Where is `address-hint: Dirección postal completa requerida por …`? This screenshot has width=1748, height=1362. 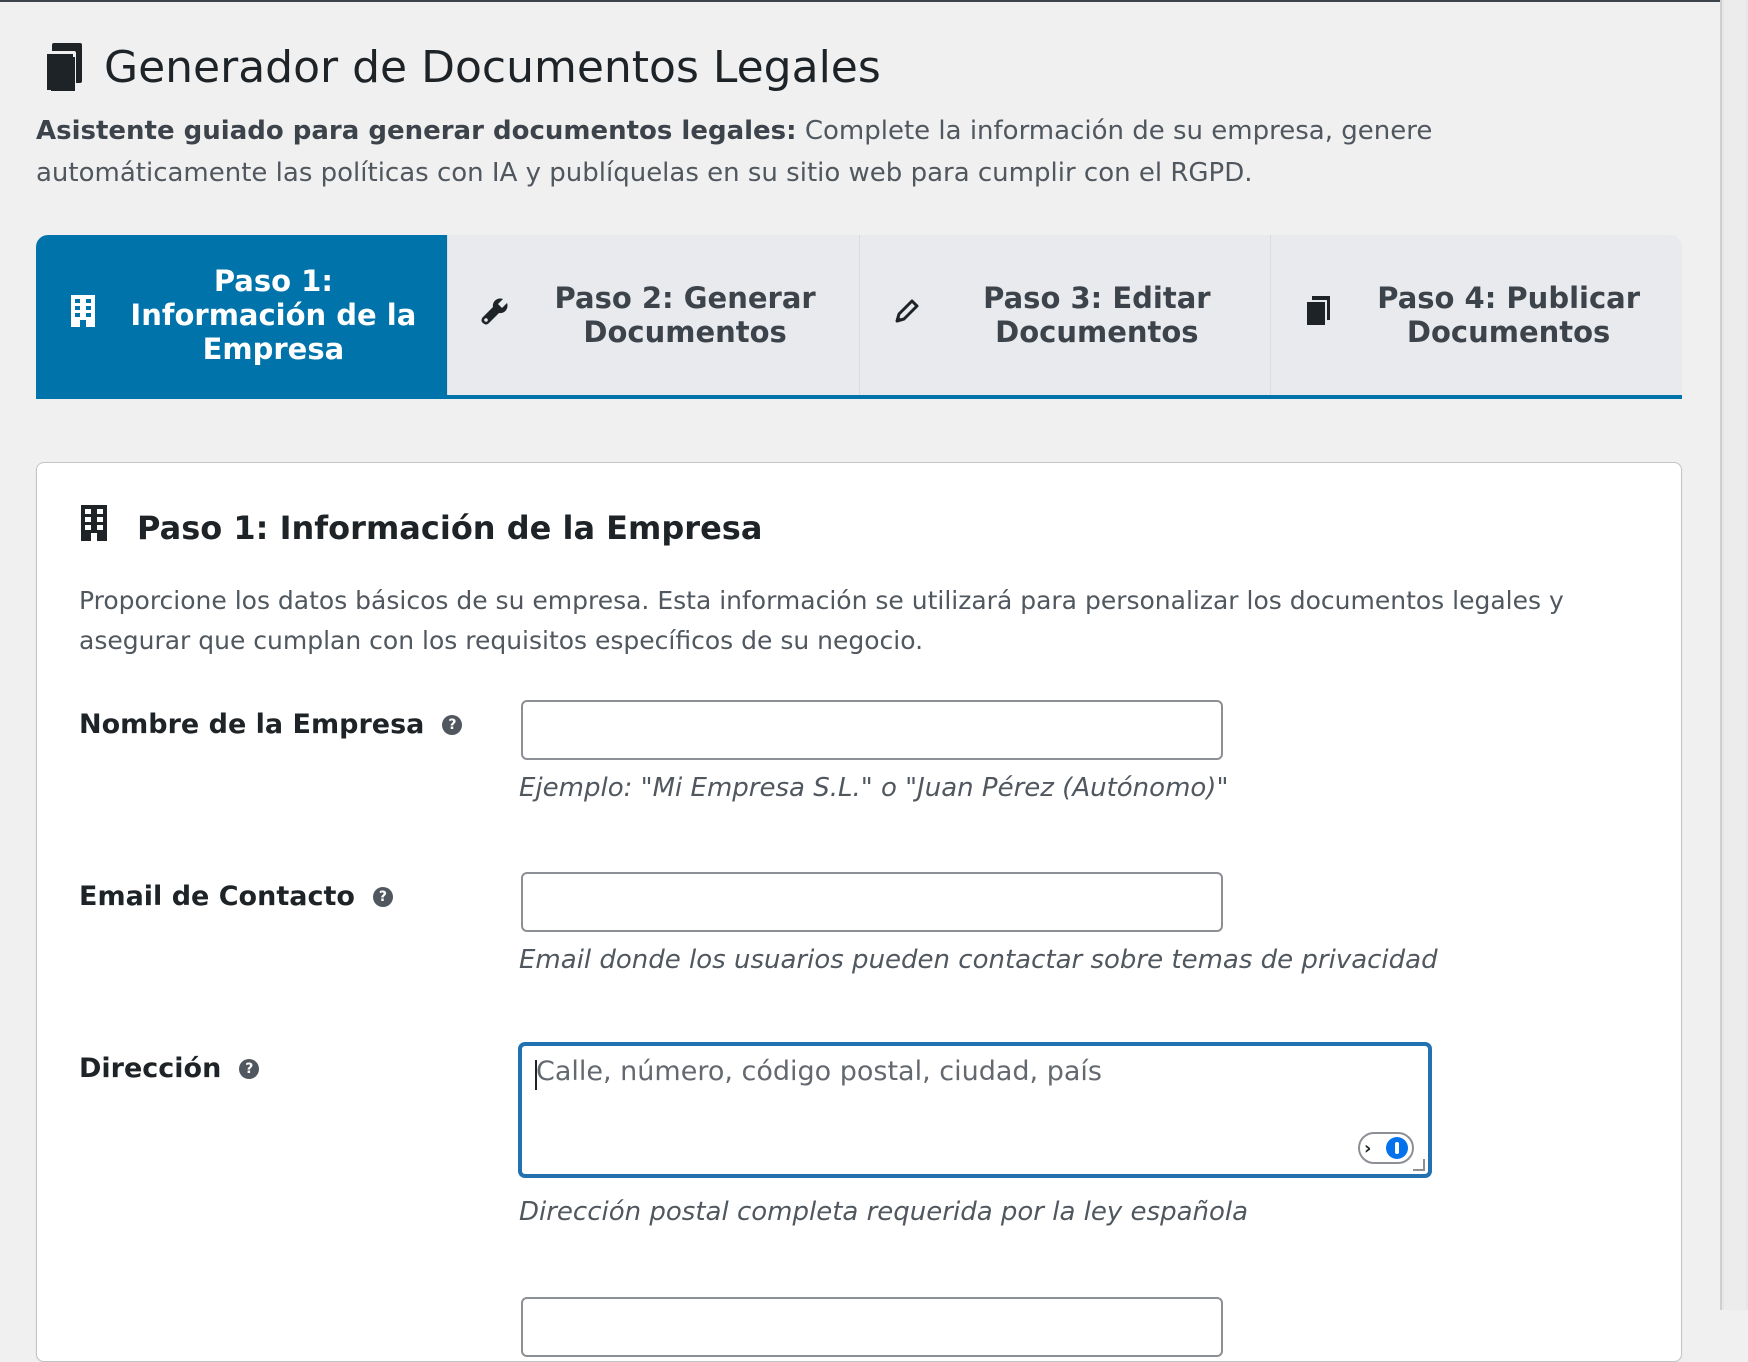 address-hint: Dirección postal completa requerida por … is located at coordinates (884, 1212).